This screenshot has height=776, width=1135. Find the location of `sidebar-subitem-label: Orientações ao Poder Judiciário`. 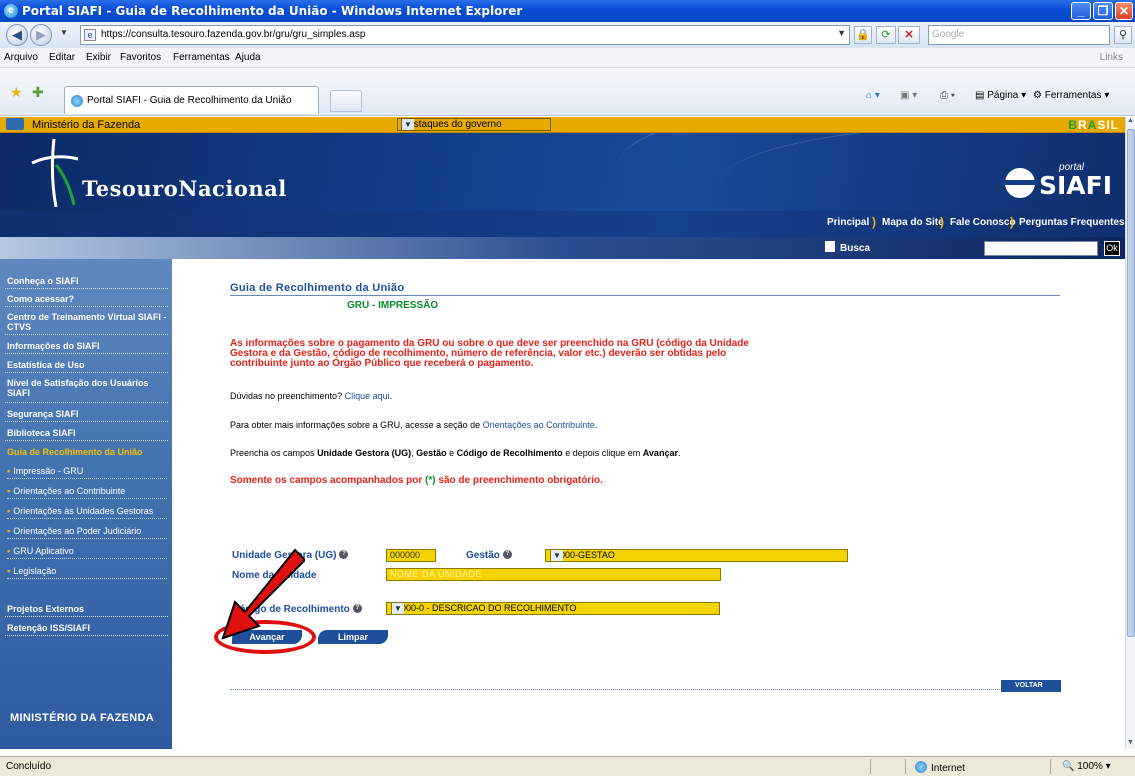

sidebar-subitem-label: Orientações ao Poder Judiciário is located at coordinates (77, 531).